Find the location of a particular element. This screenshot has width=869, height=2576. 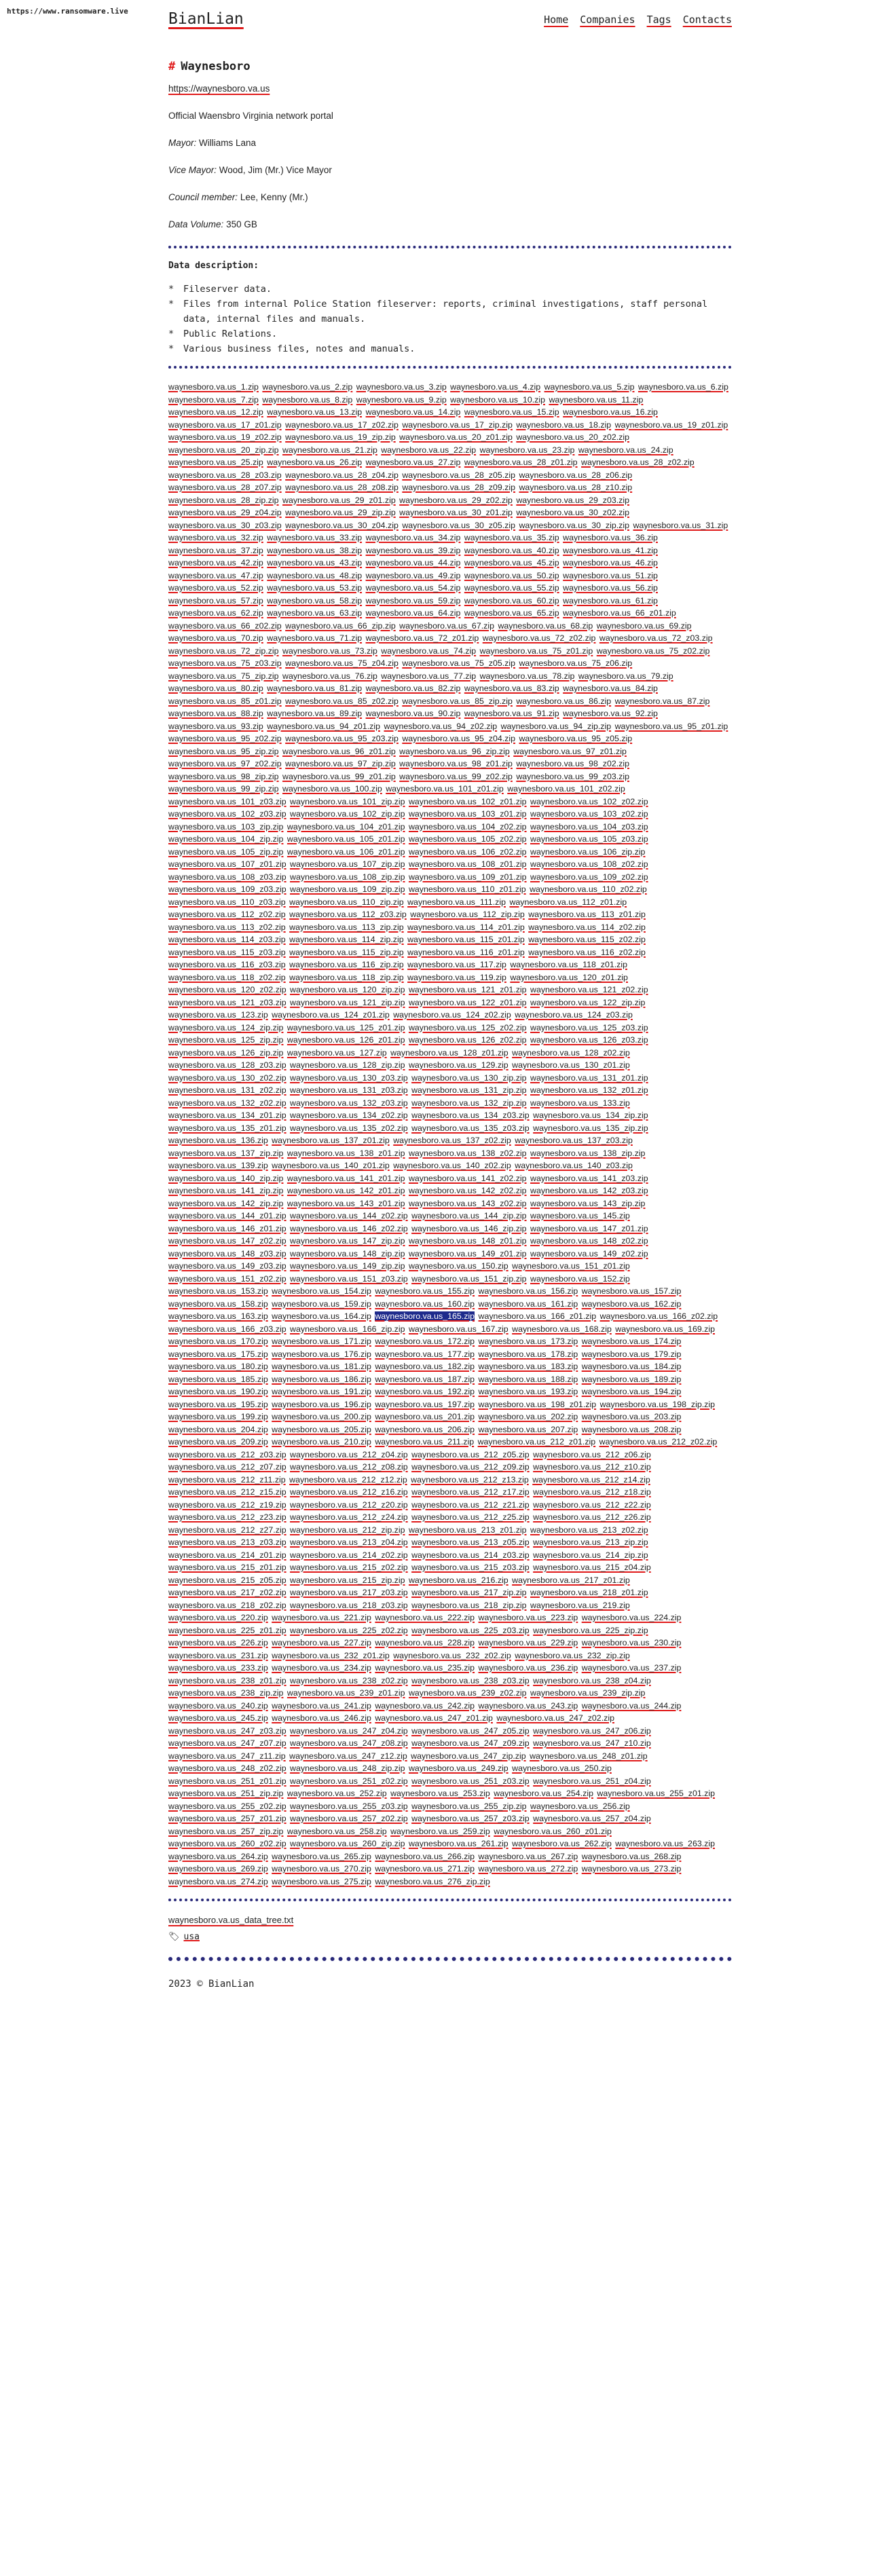

file-link: waynesboro.va.us_203.zip is located at coordinates (632, 1417).